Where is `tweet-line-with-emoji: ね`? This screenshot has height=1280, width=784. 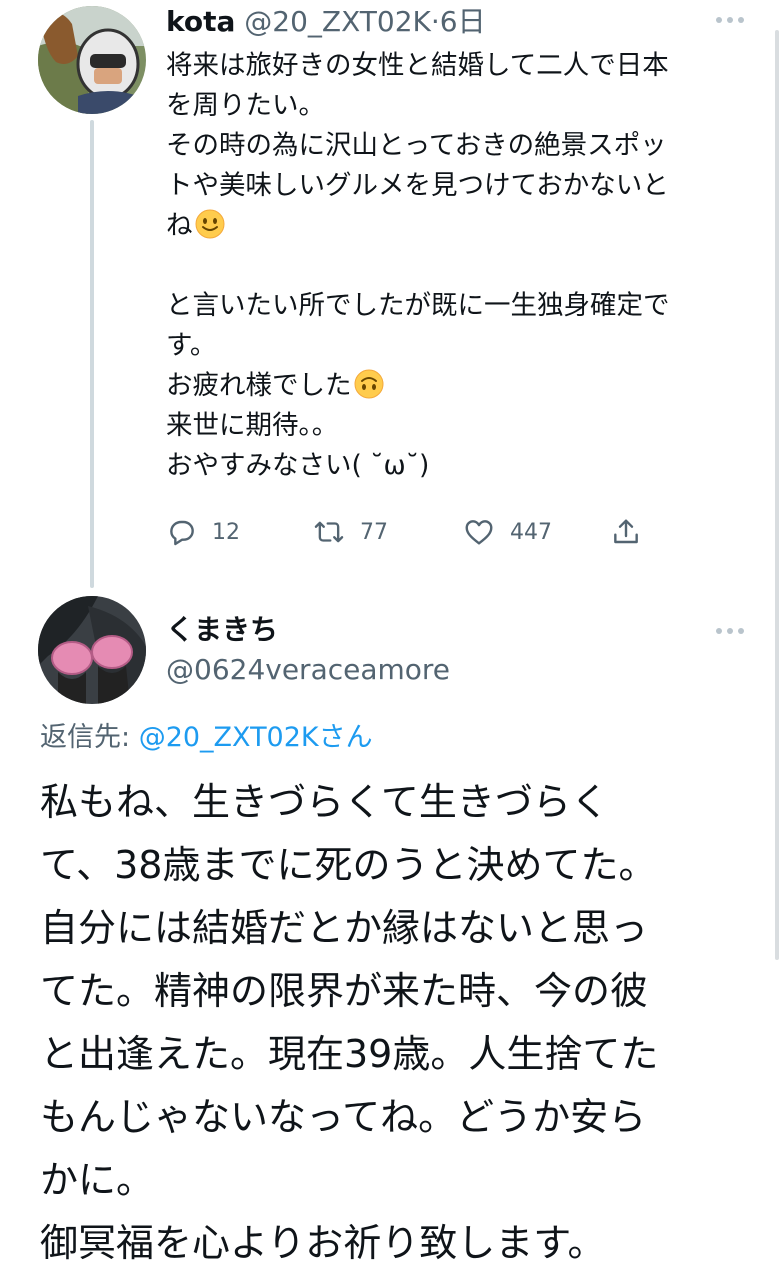 tweet-line-with-emoji: ね is located at coordinates (458, 226).